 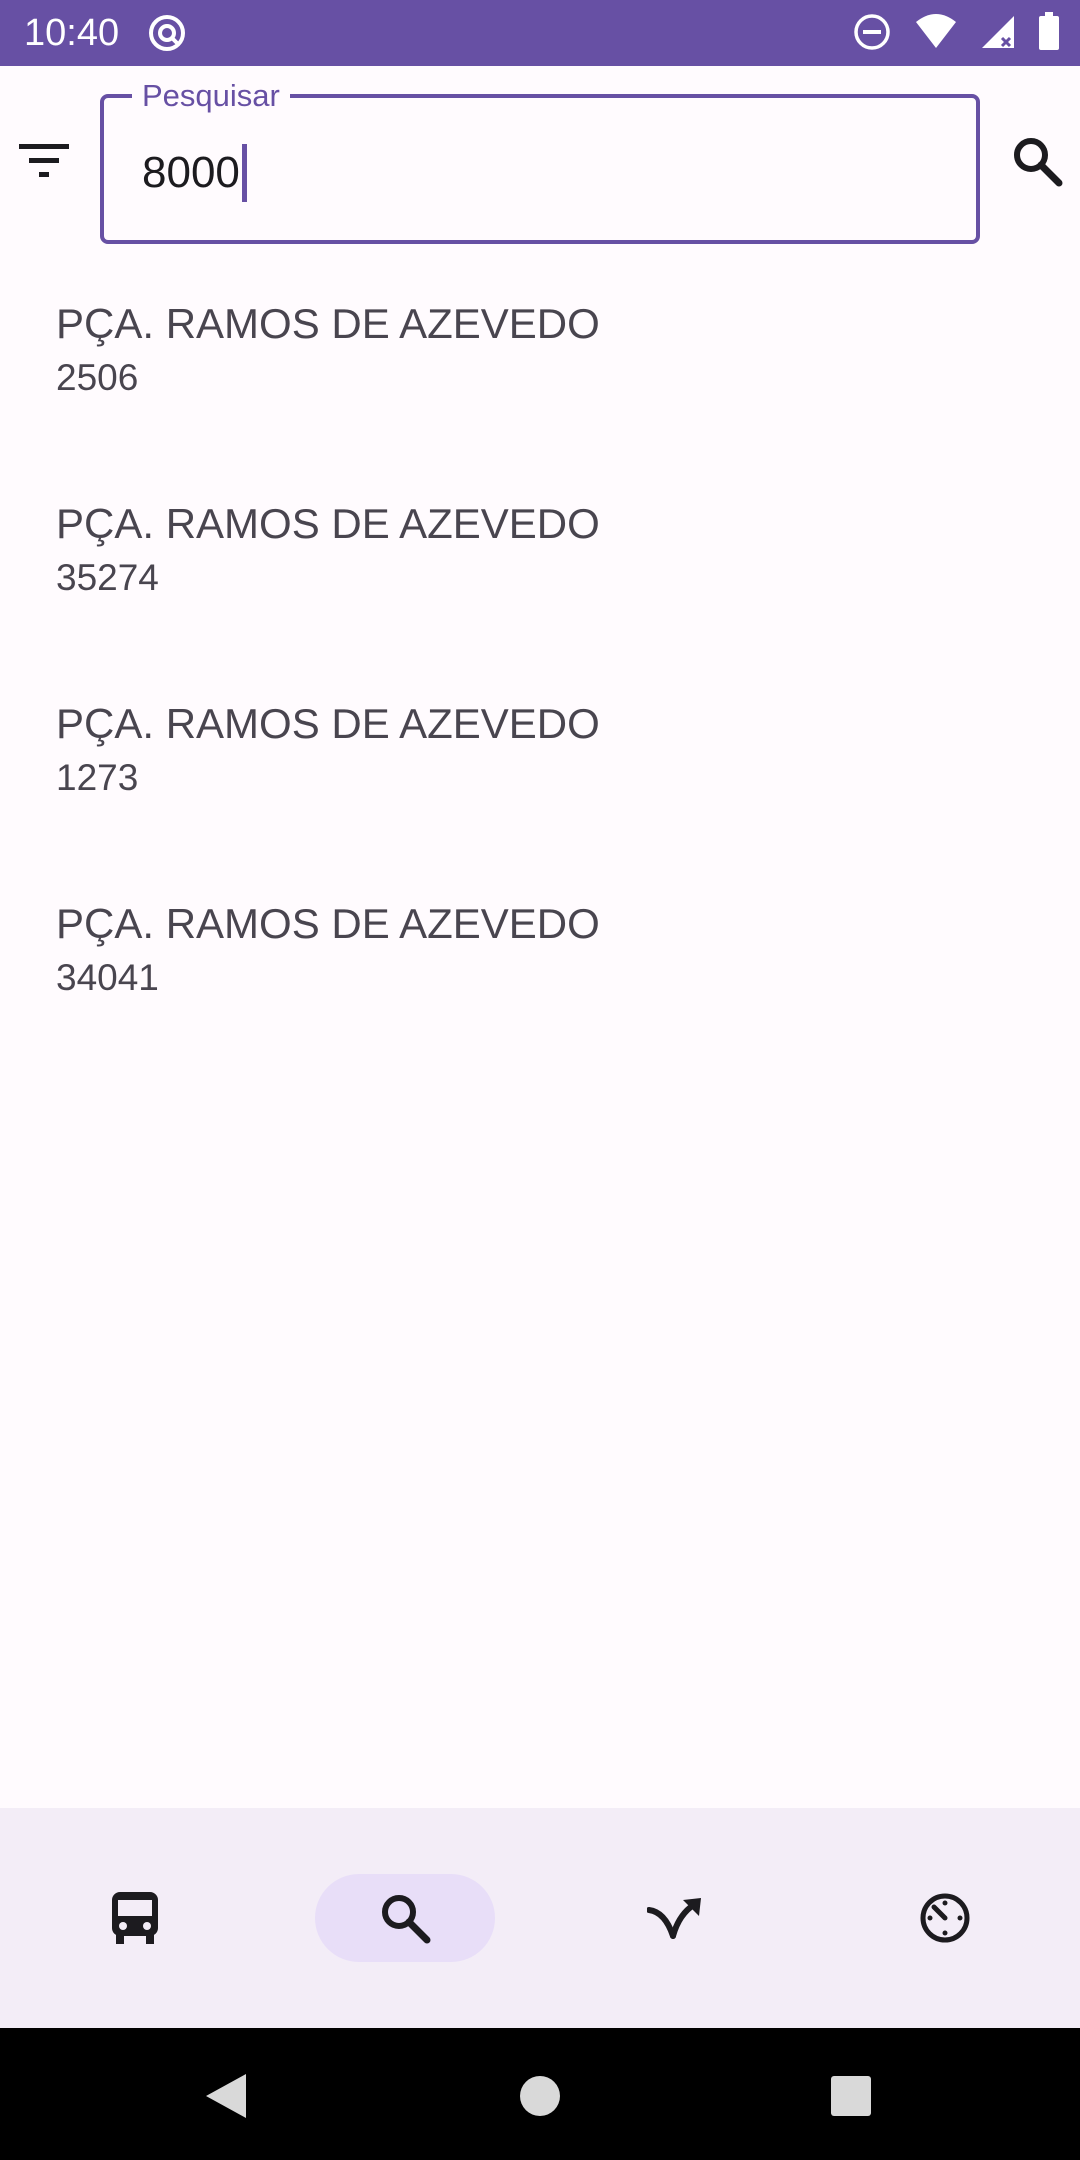 I want to click on result-subtitle: 34041, so click(x=107, y=977).